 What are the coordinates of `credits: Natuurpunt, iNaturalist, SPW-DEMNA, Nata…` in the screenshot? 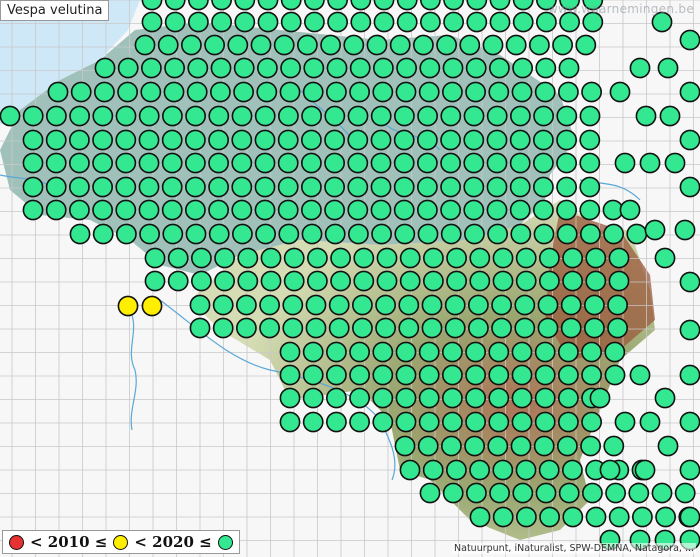 It's located at (574, 548).